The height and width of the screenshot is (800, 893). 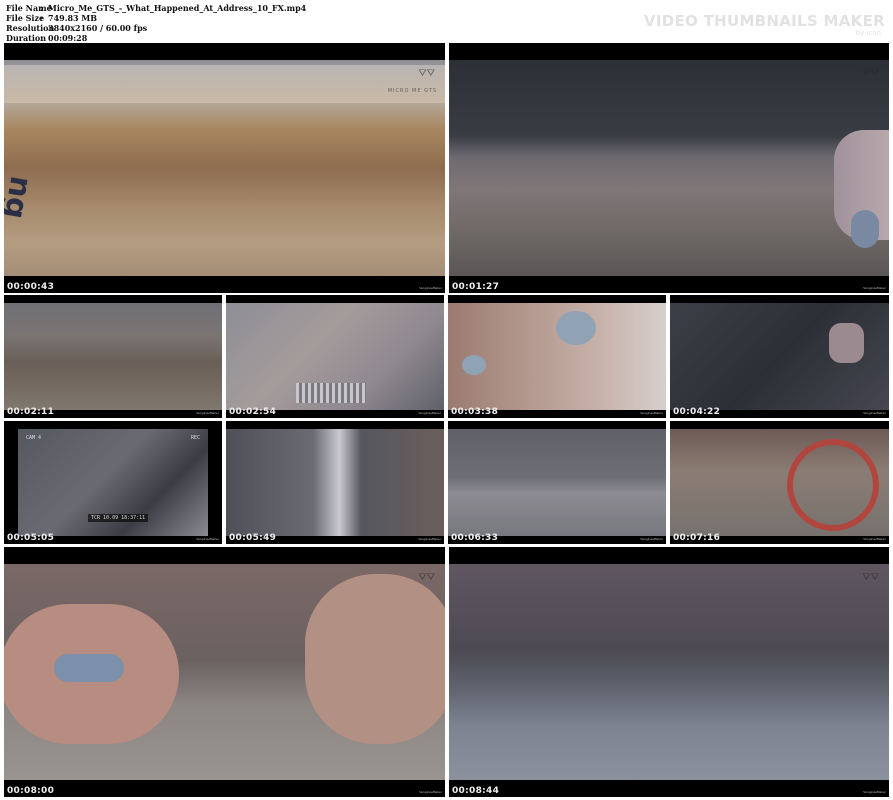 I want to click on frame-image: ng ⛛⛛ MICRO ME GTS, so click(x=224, y=168).